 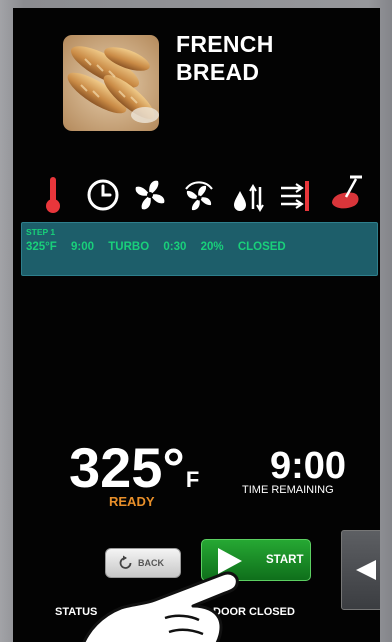 I want to click on recipe-title: FRENCH BREAD, so click(x=225, y=58).